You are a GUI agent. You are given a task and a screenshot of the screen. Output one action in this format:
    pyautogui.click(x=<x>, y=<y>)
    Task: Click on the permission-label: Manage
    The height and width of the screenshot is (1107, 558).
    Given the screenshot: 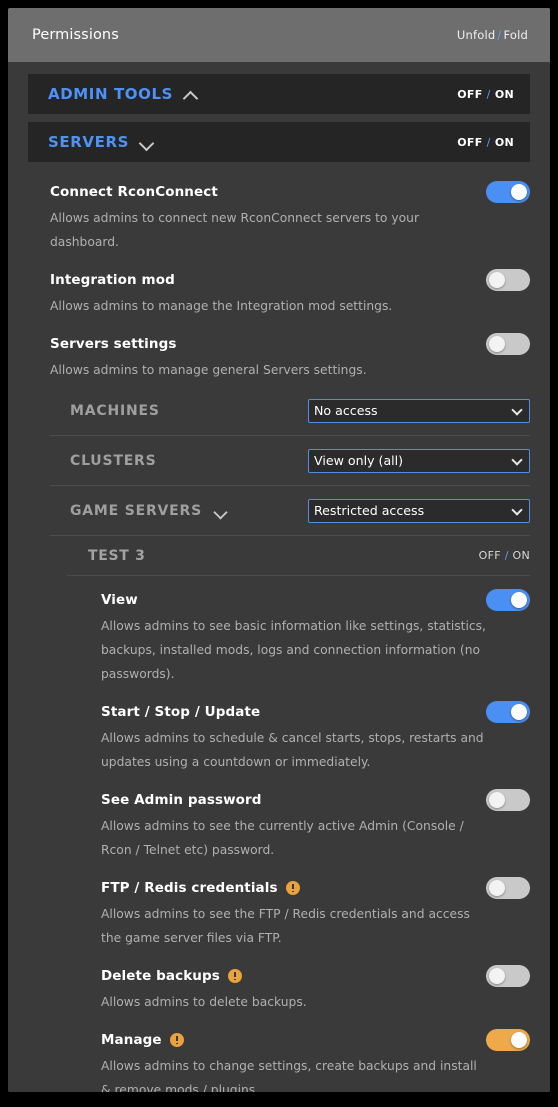 What is the action you would take?
    pyautogui.click(x=142, y=1040)
    